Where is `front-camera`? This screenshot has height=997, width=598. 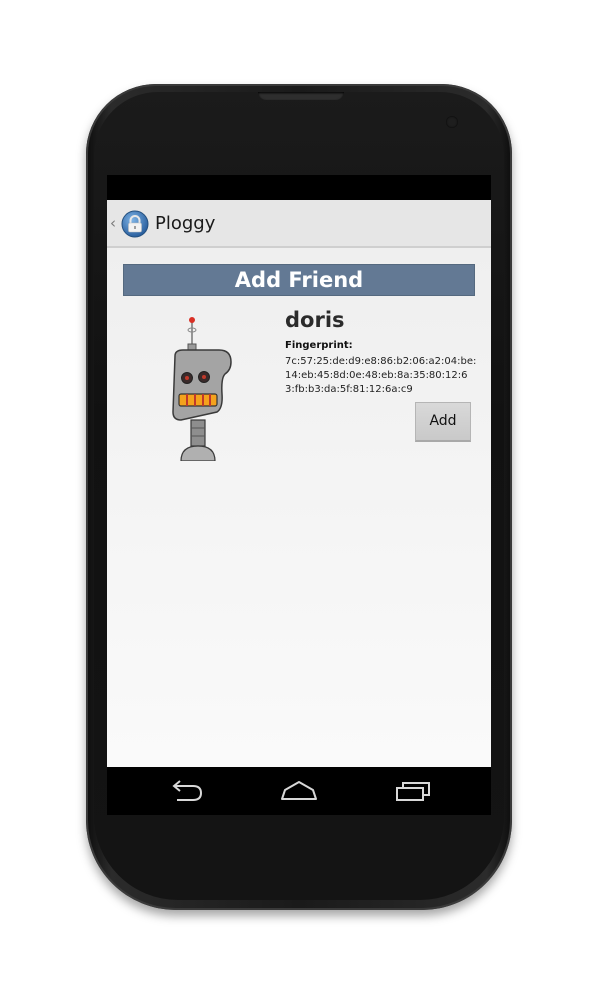
front-camera is located at coordinates (452, 122).